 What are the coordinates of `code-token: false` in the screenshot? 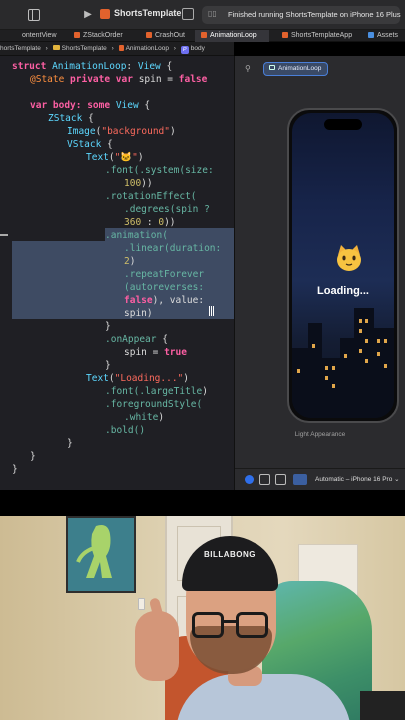 It's located at (138, 300).